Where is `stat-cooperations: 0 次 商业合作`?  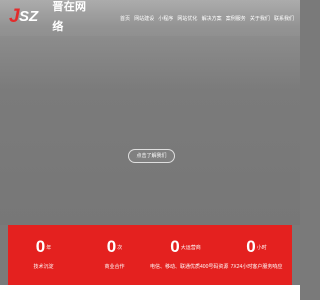 stat-cooperations: 0 次 商业合作 is located at coordinates (114, 255).